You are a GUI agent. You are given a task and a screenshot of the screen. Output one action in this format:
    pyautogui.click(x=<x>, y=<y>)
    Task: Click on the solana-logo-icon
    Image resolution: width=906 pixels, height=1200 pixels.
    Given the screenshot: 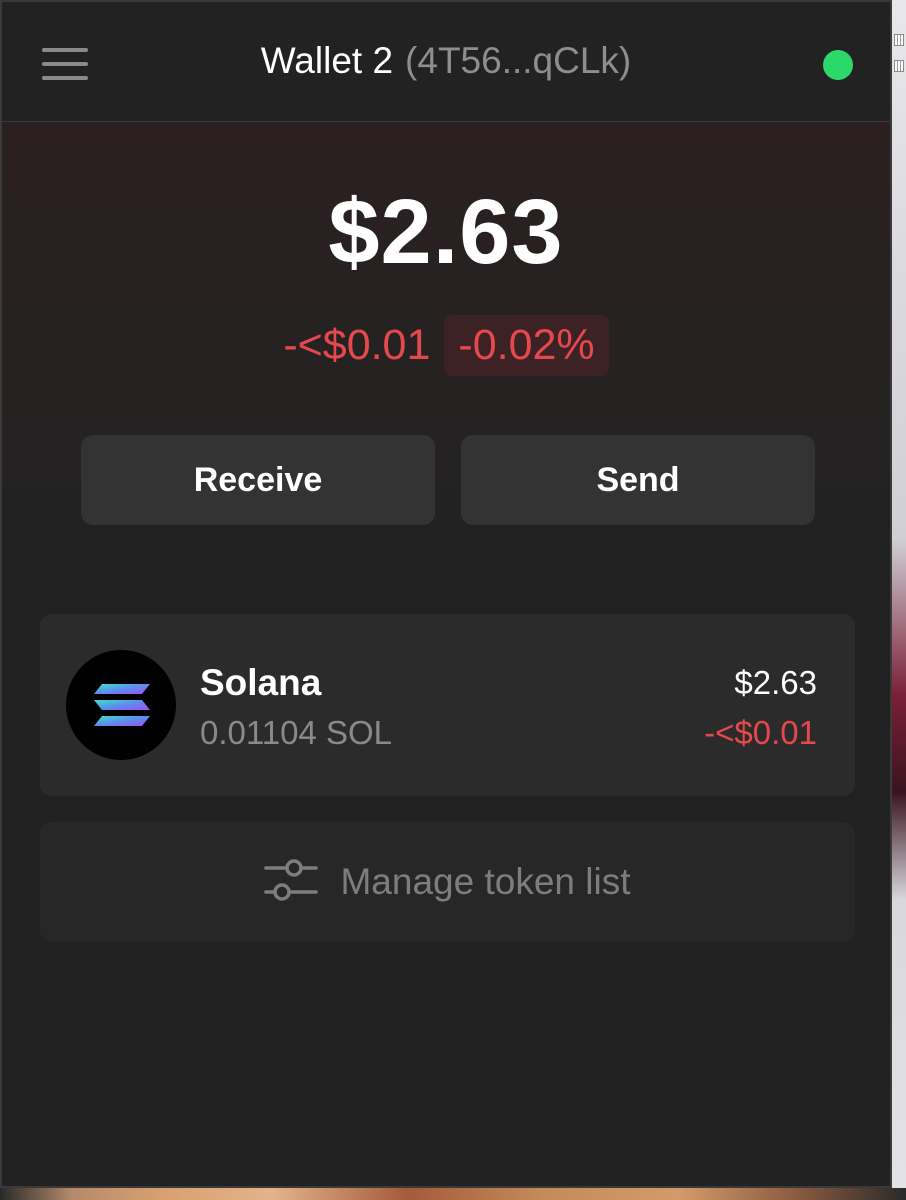 What is the action you would take?
    pyautogui.click(x=121, y=705)
    